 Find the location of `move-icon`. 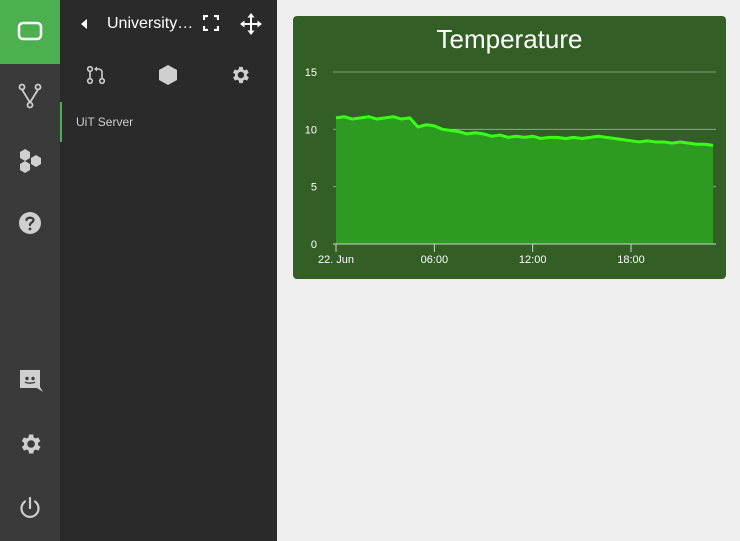

move-icon is located at coordinates (251, 24).